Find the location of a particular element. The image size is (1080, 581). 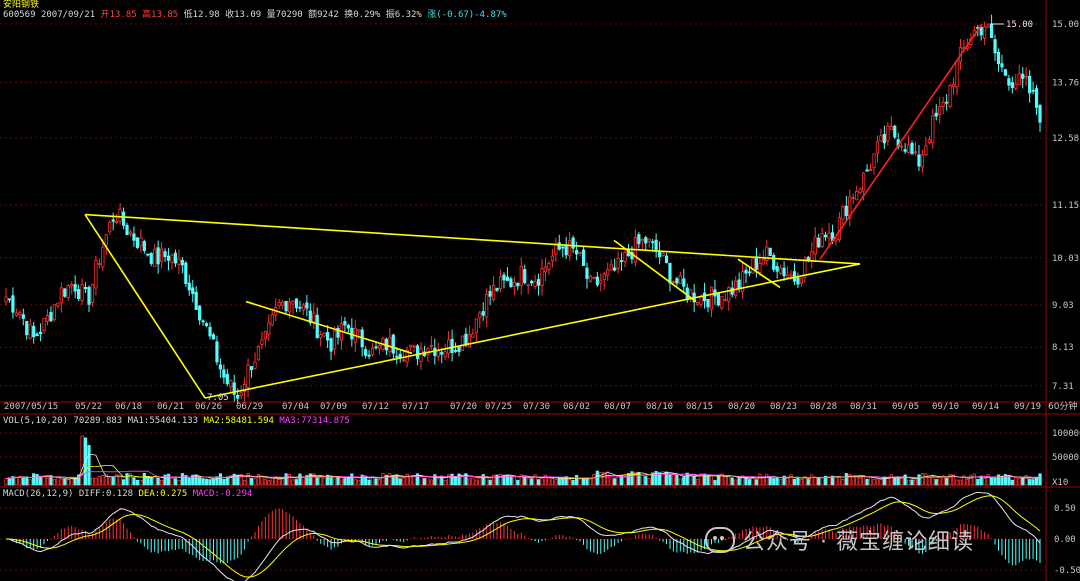

price-tick-label: 11.15 is located at coordinates (1065, 206).